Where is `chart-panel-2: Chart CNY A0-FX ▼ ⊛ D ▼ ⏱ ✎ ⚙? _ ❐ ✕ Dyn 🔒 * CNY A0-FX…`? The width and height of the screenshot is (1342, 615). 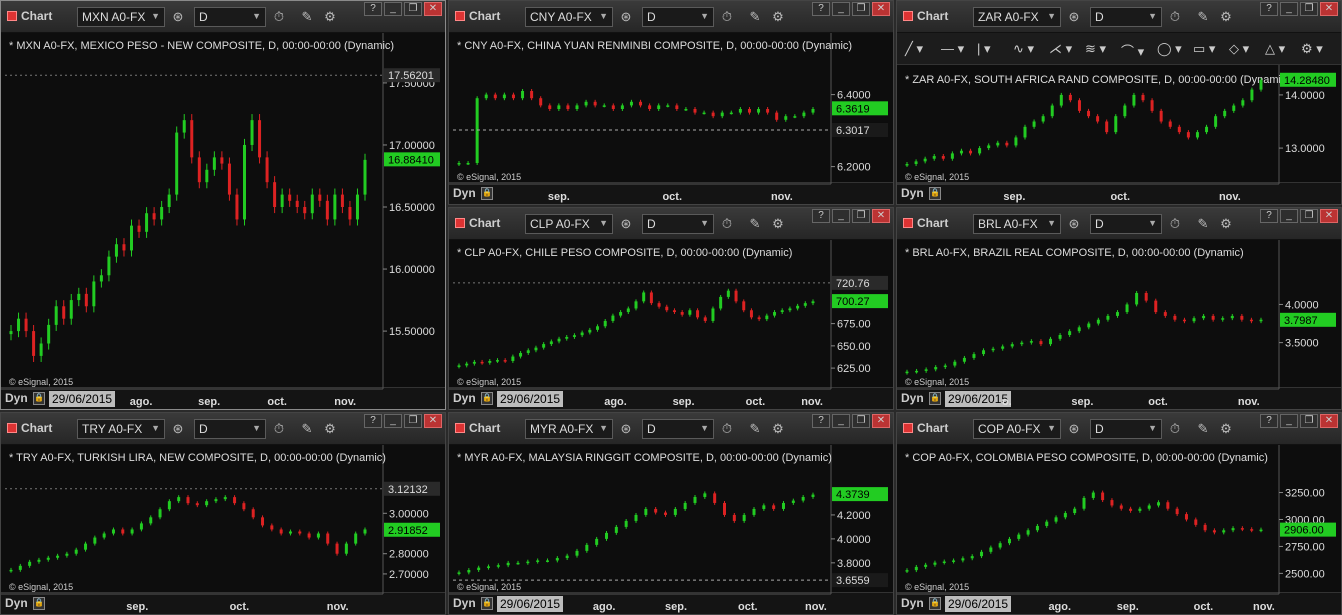 chart-panel-2: Chart CNY A0-FX ▼ ⊛ D ▼ ⏱ ✎ ⚙? _ ❐ ✕ Dyn 🔒 * CNY A0-FX… is located at coordinates (671, 102).